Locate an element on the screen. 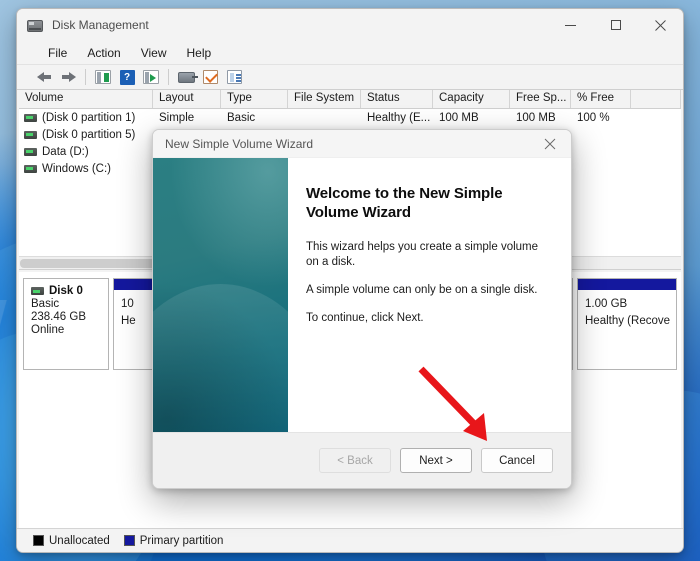 The image size is (700, 561). maximize-button is located at coordinates (615, 25).